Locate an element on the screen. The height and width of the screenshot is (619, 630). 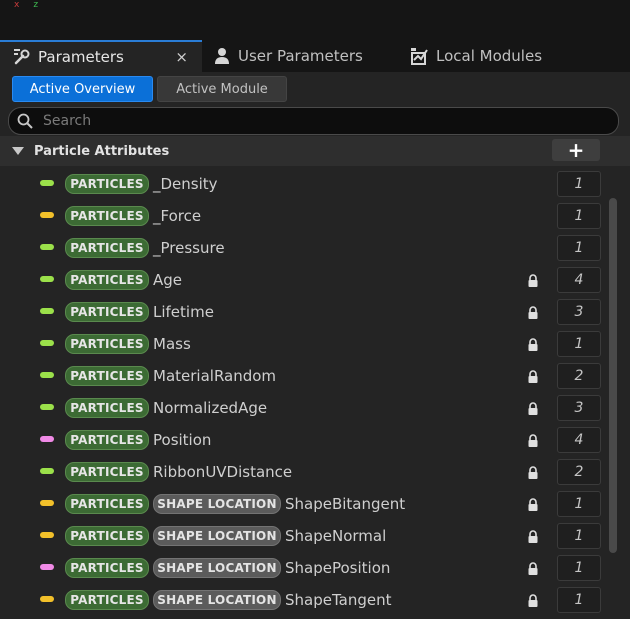
tab-user-parameters: User Parameters is located at coordinates (307, 56).